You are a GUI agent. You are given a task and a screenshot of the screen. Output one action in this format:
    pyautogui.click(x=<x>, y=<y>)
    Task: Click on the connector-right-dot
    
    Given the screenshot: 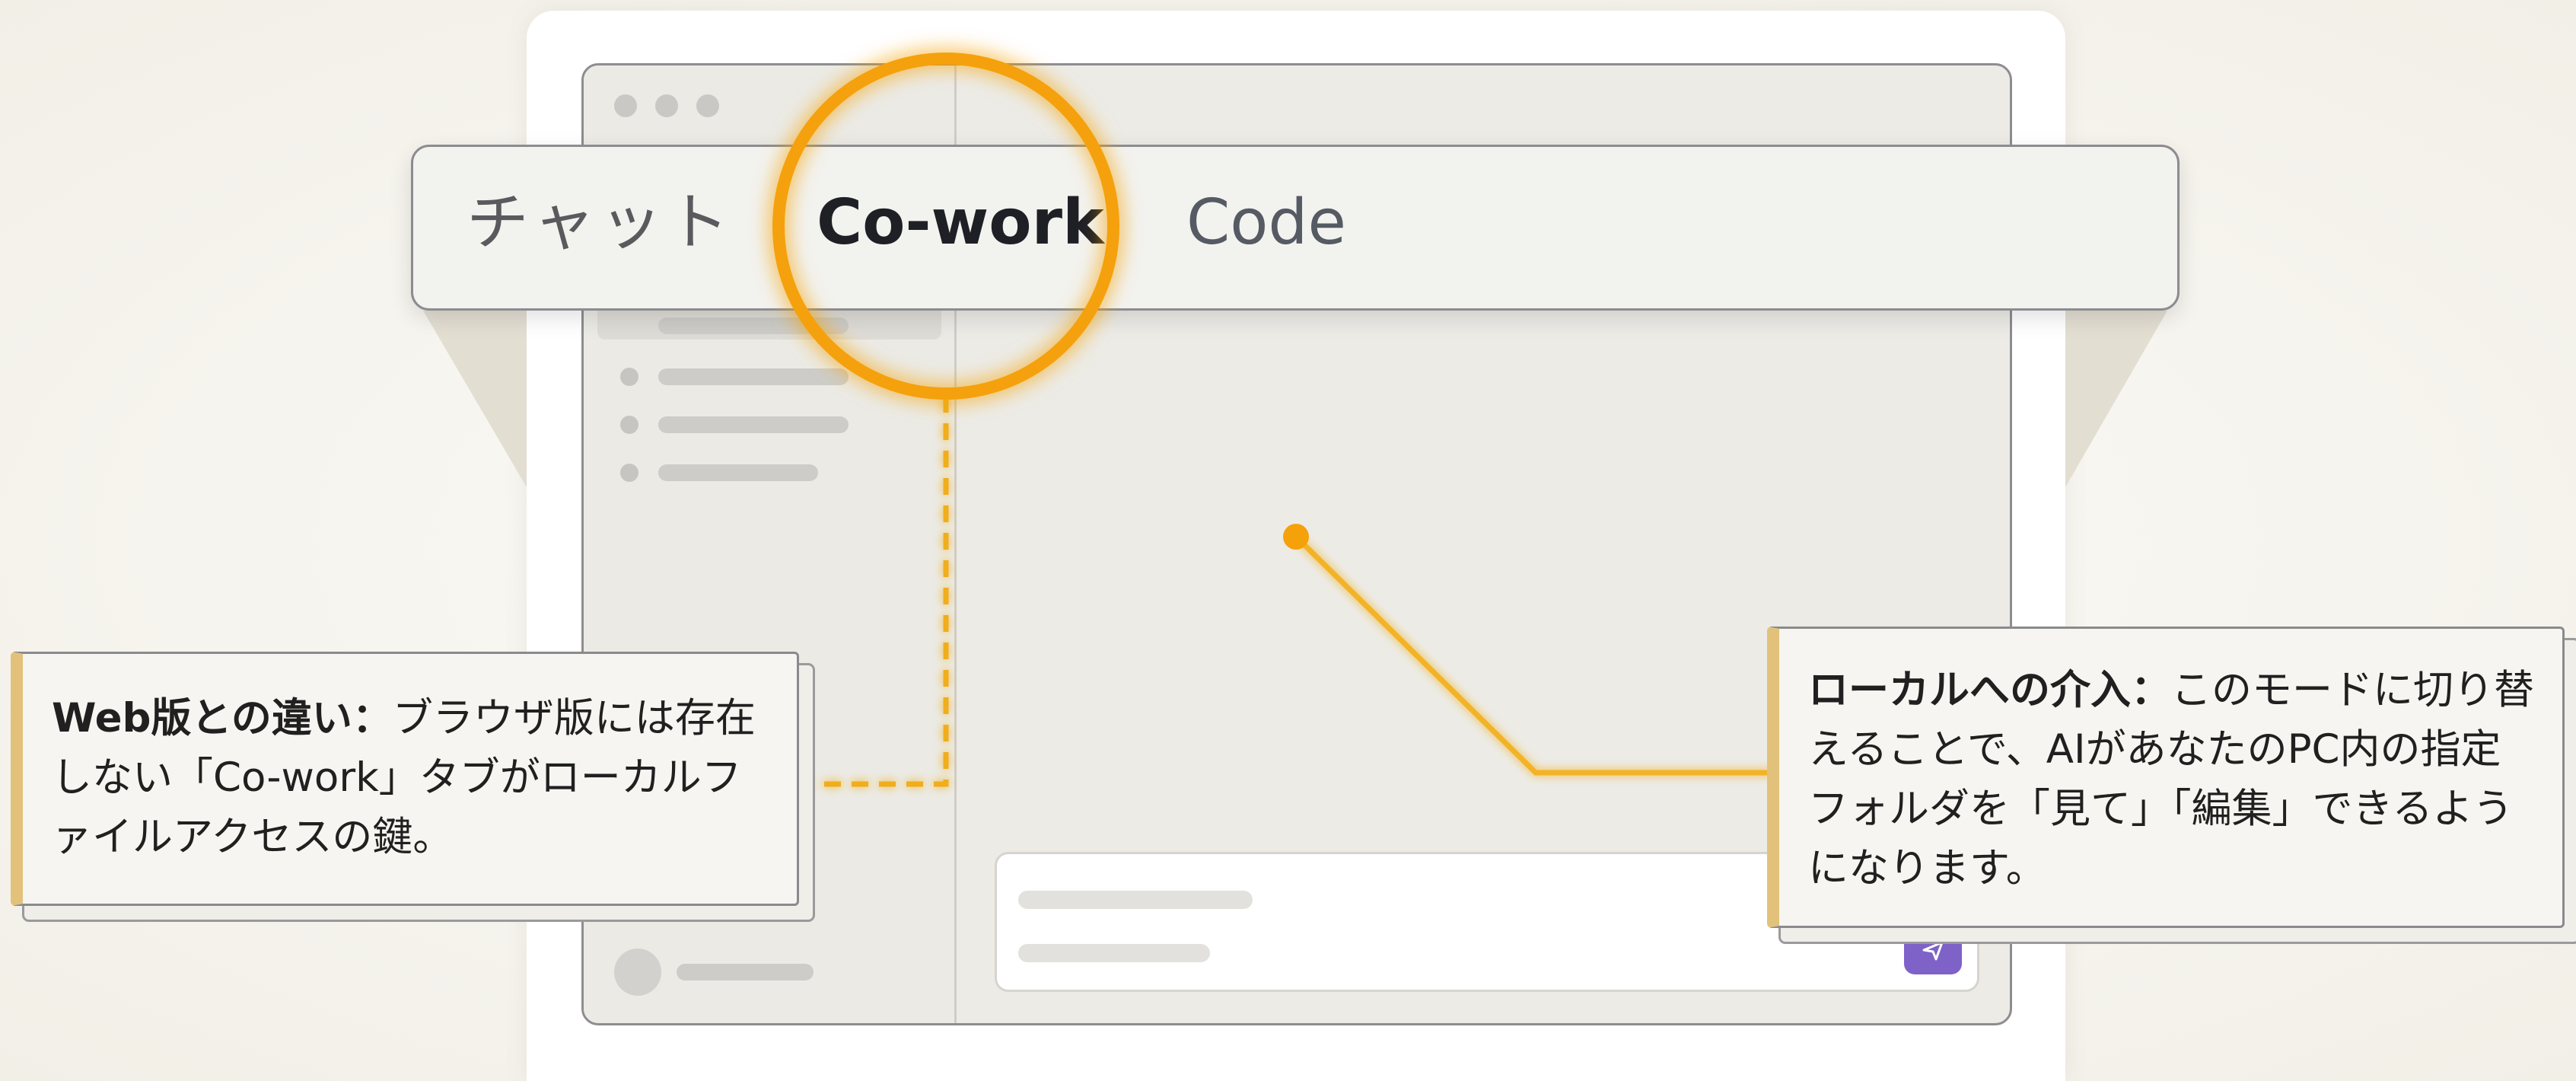 What is the action you would take?
    pyautogui.click(x=1296, y=537)
    